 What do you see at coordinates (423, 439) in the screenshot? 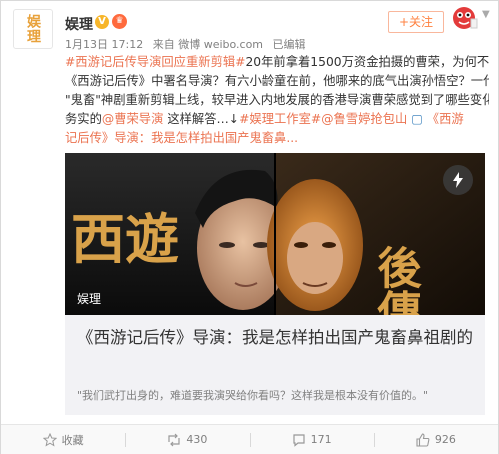
I see `thumbs-up-icon` at bounding box center [423, 439].